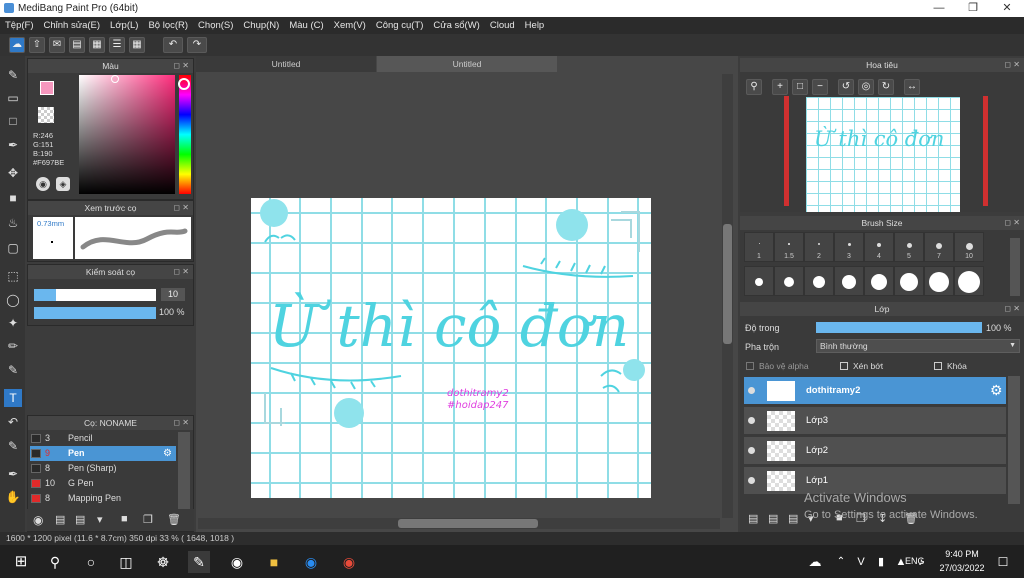 The height and width of the screenshot is (578, 1024). Describe the element at coordinates (800, 87) in the screenshot. I see `zoom-actual-icon: □` at that location.